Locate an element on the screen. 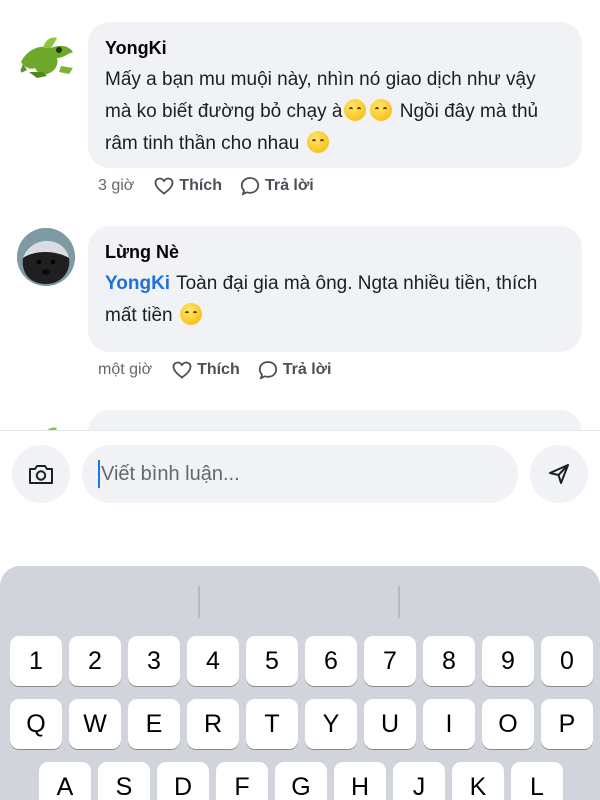 The height and width of the screenshot is (800, 600). key-g: G is located at coordinates (301, 781).